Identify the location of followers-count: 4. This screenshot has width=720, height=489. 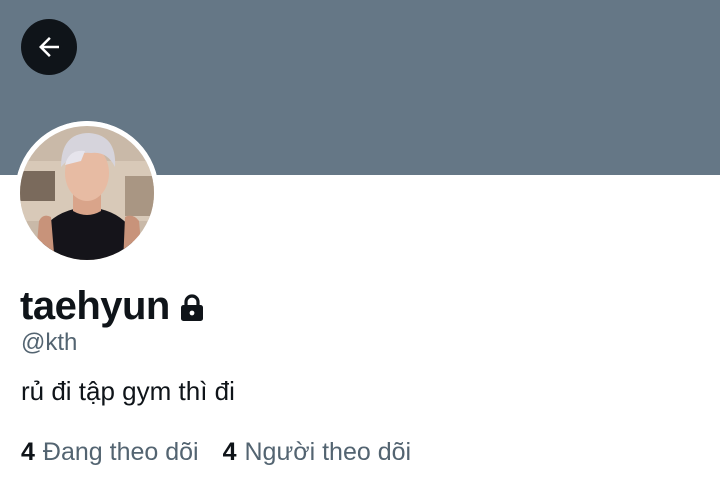
(229, 452).